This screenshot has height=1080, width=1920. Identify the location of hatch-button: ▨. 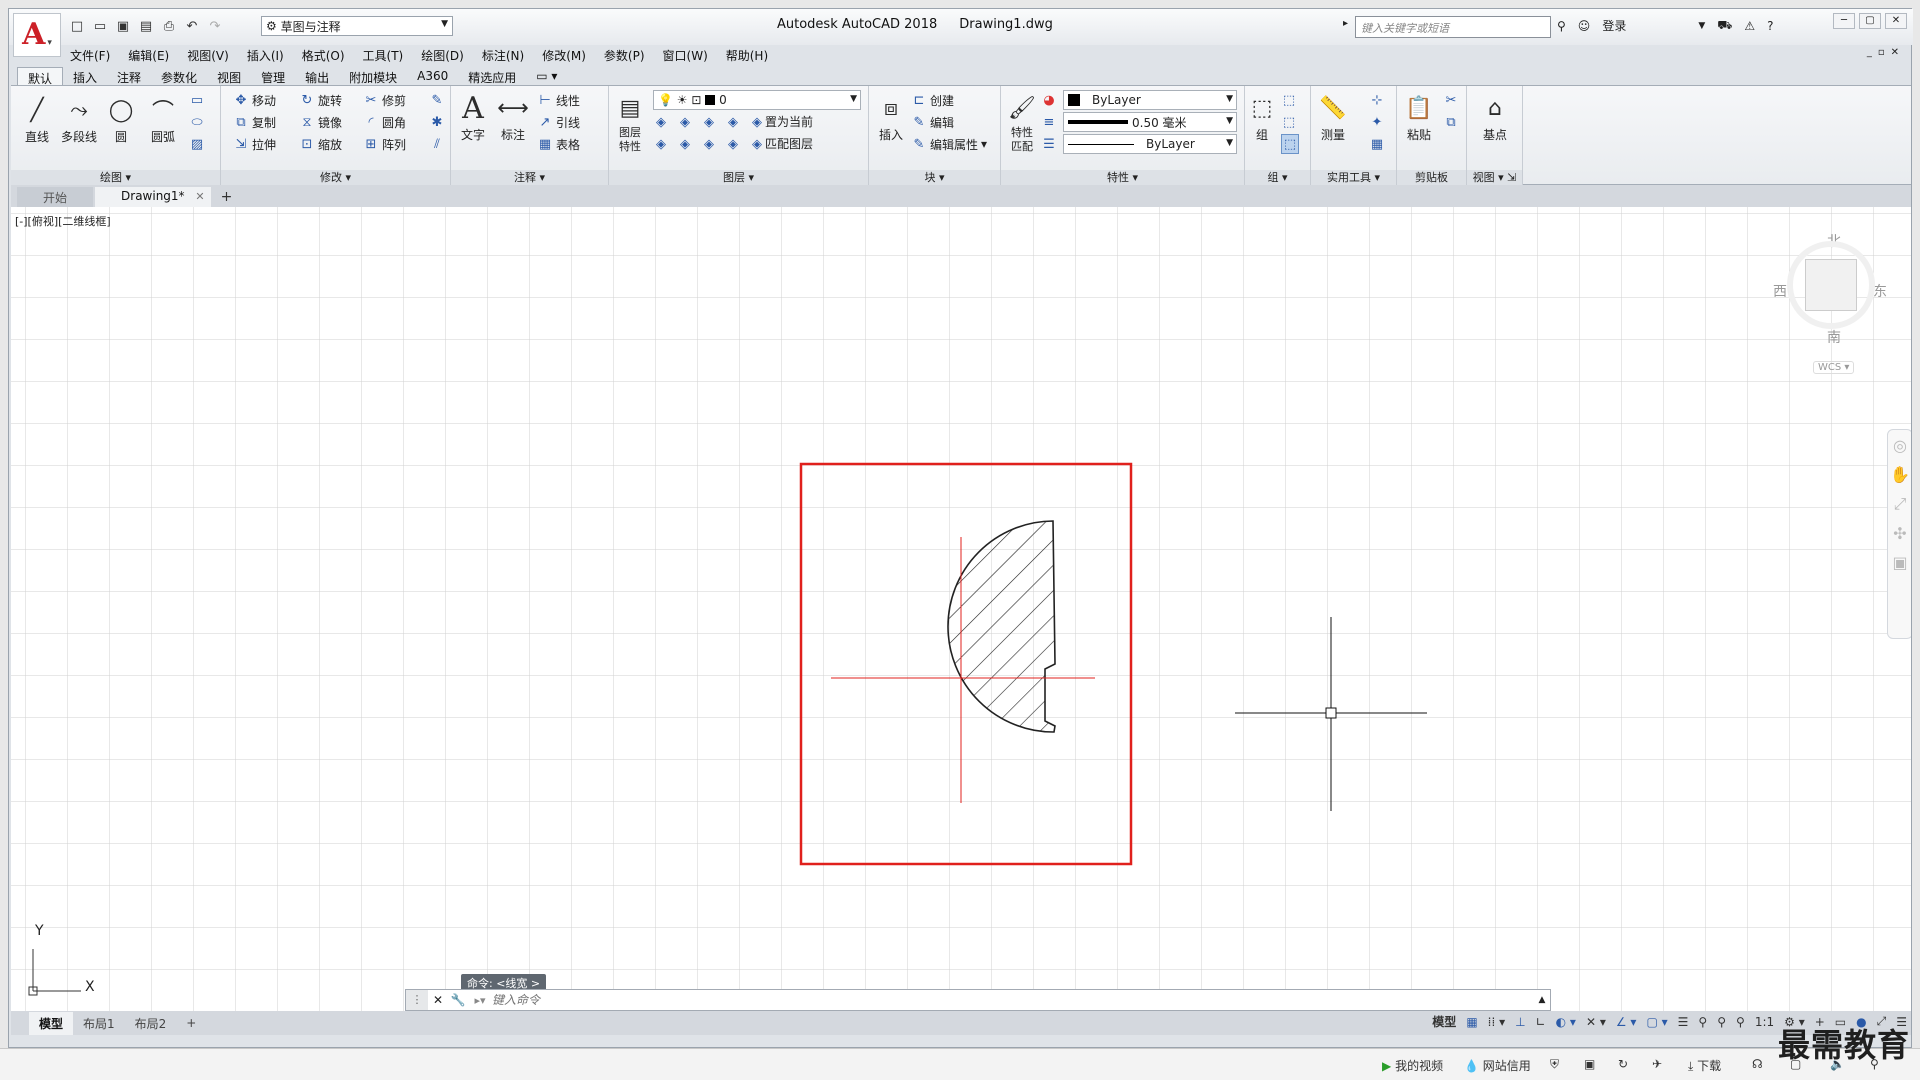
(197, 144).